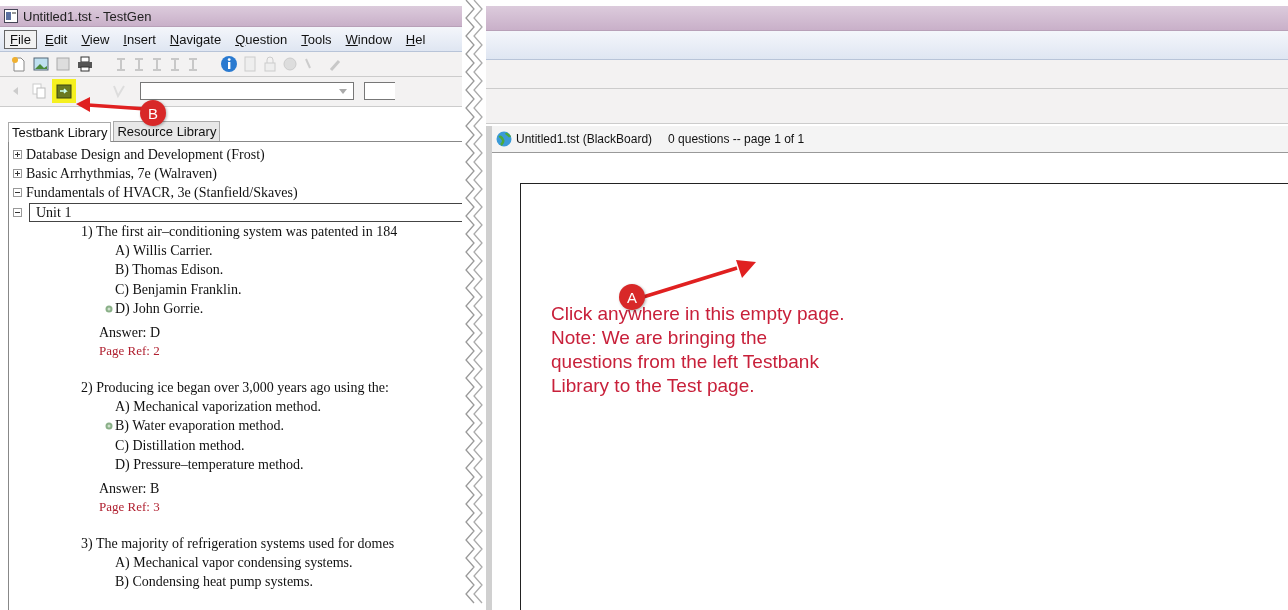 This screenshot has width=1288, height=610. Describe the element at coordinates (195, 39) in the screenshot. I see `menu-item: Navigate` at that location.